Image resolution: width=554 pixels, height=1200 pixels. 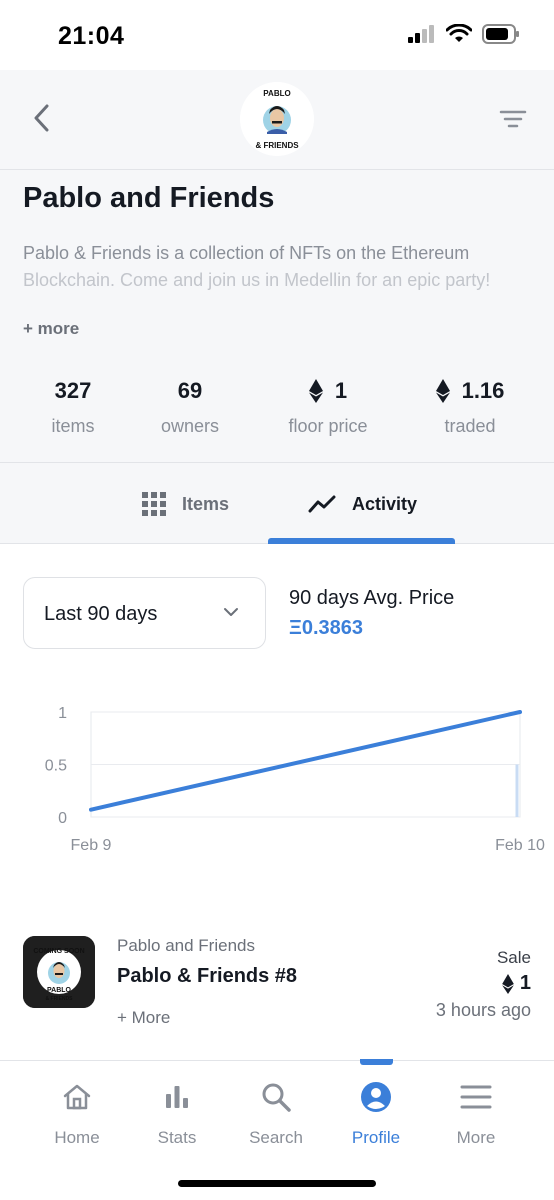 What do you see at coordinates (77, 1113) in the screenshot?
I see `nav-home: Home` at bounding box center [77, 1113].